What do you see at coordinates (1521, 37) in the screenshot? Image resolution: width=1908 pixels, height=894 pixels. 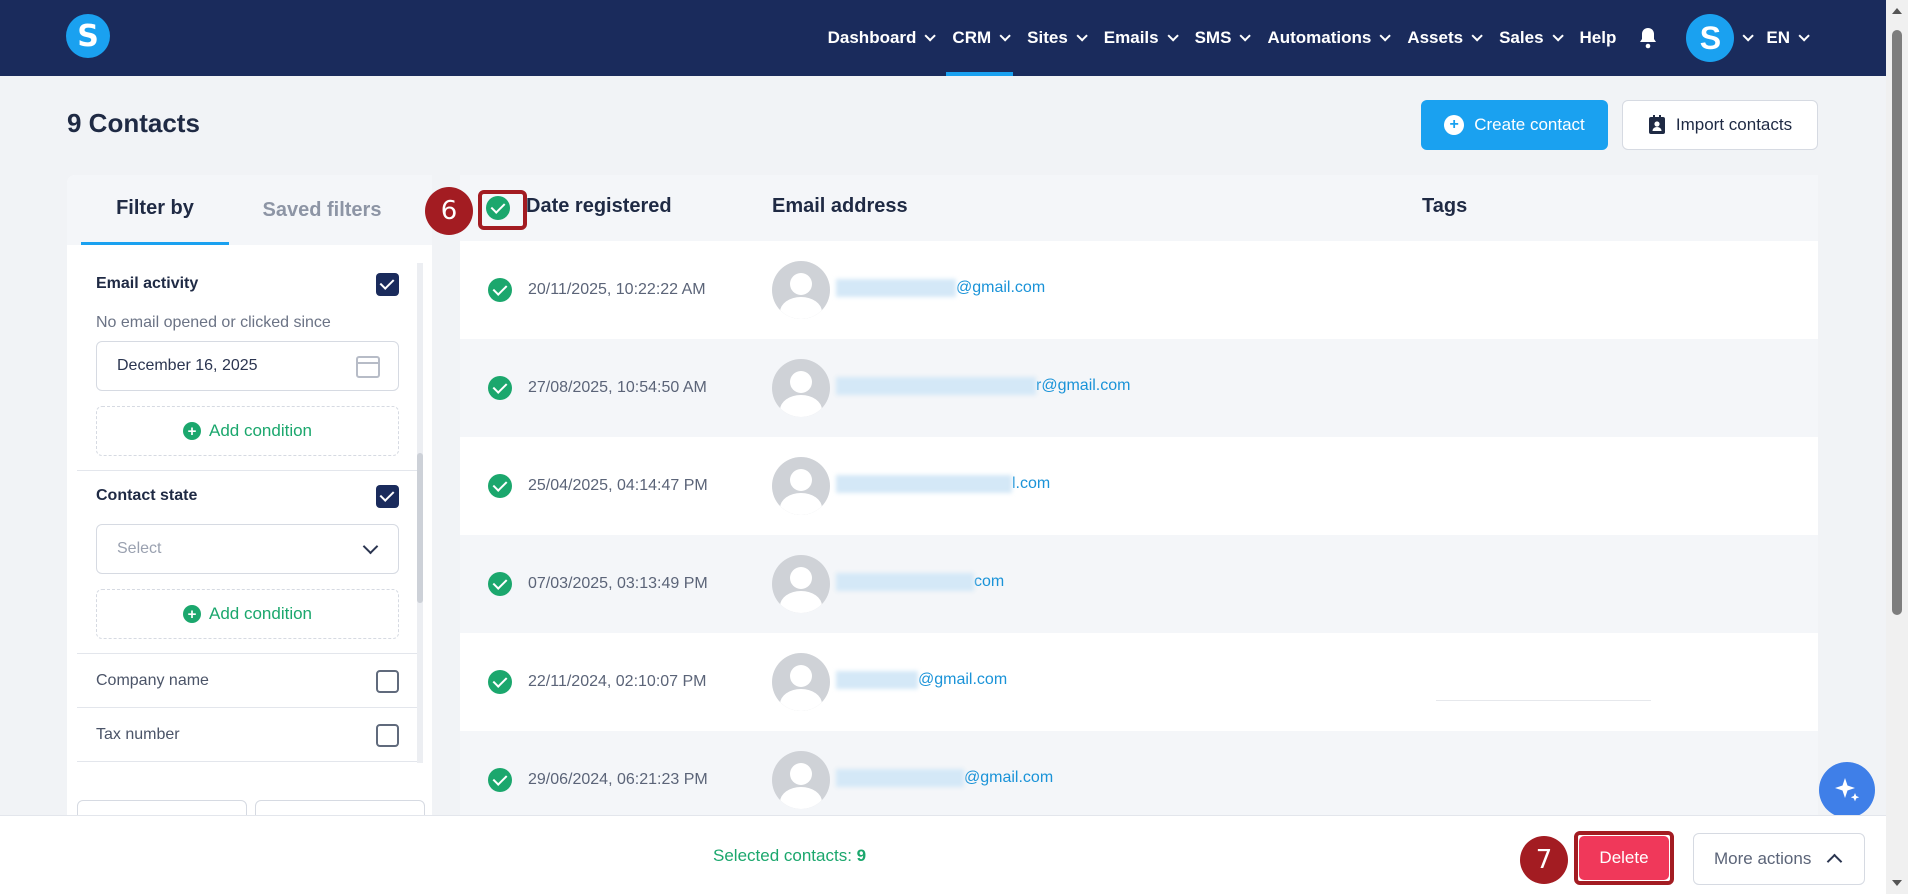 I see `nav-label: Sales` at bounding box center [1521, 37].